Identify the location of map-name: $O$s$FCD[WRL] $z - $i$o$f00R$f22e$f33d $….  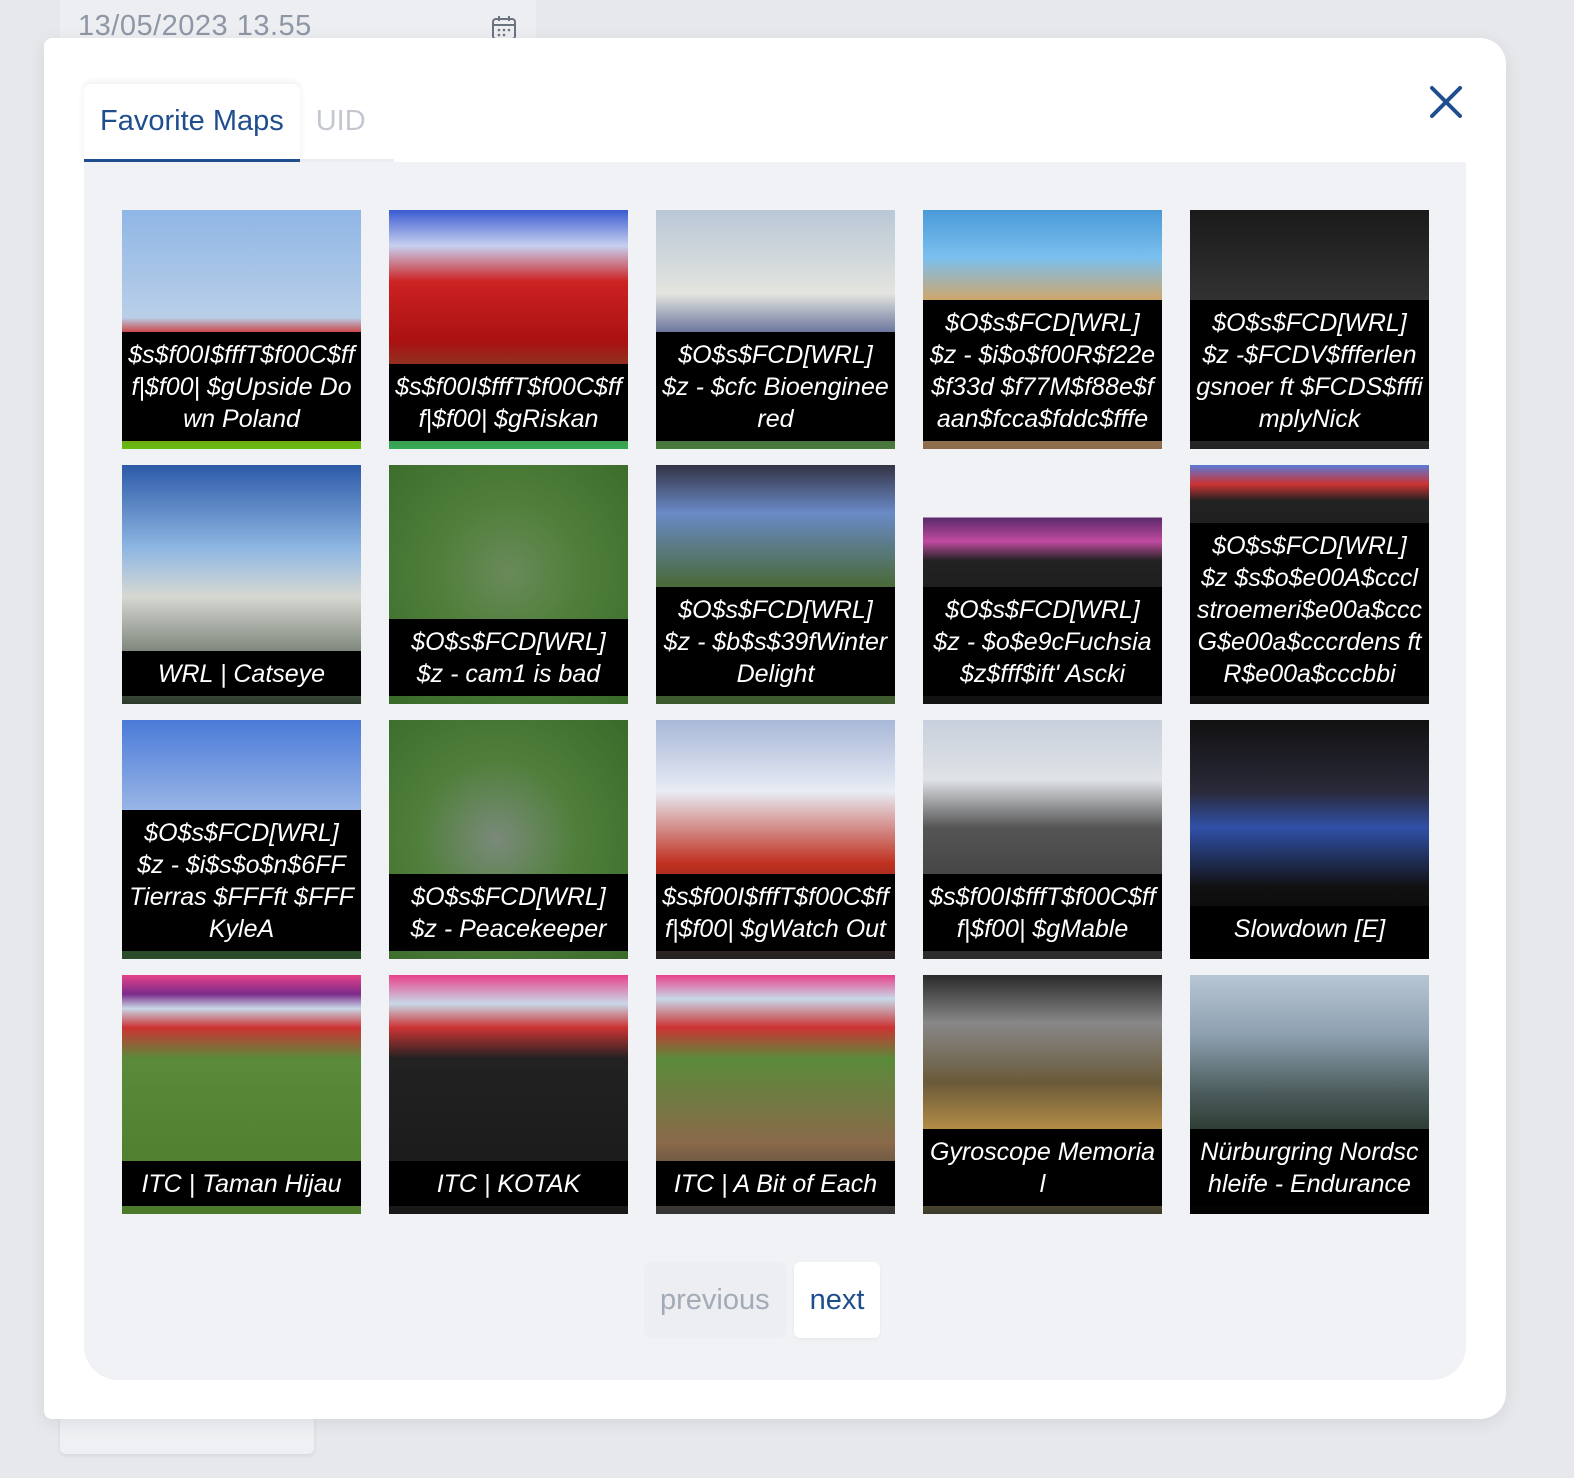
(1042, 370).